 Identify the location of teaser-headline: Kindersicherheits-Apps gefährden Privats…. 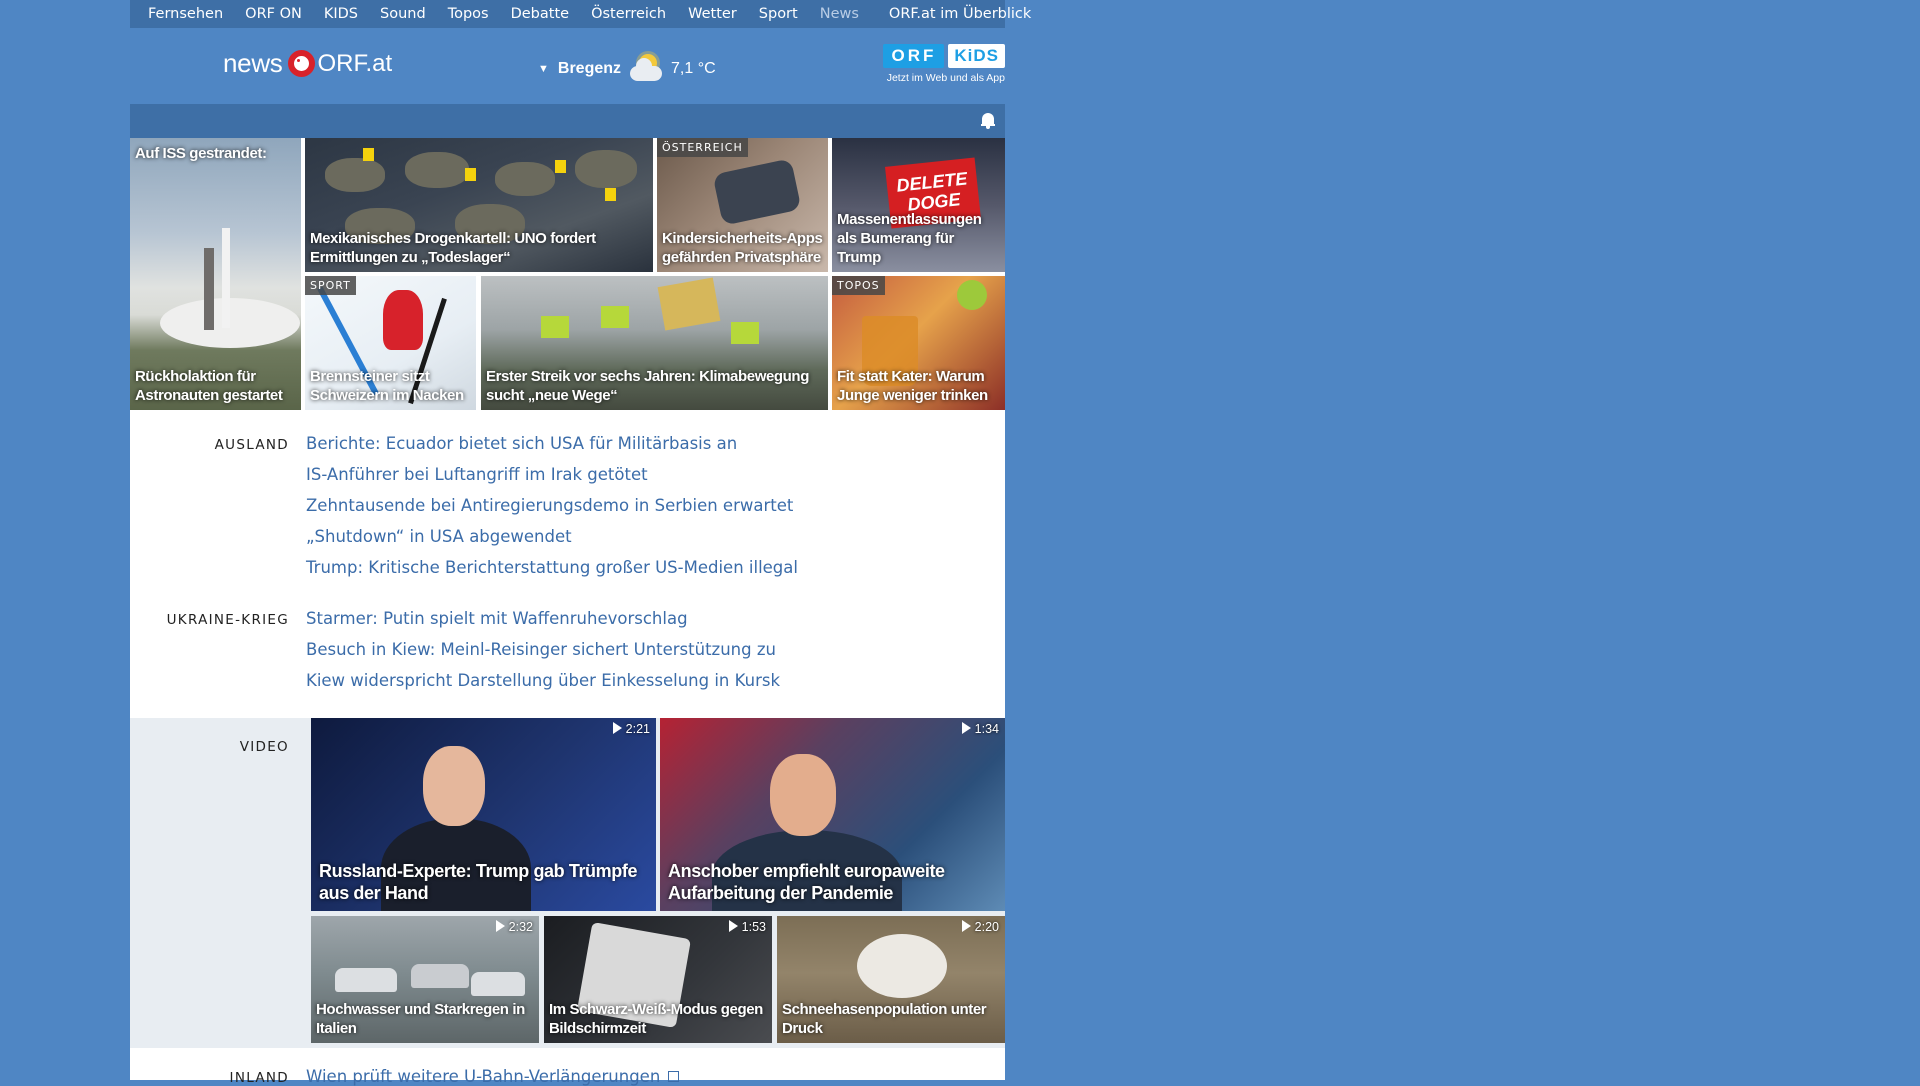
(742, 248).